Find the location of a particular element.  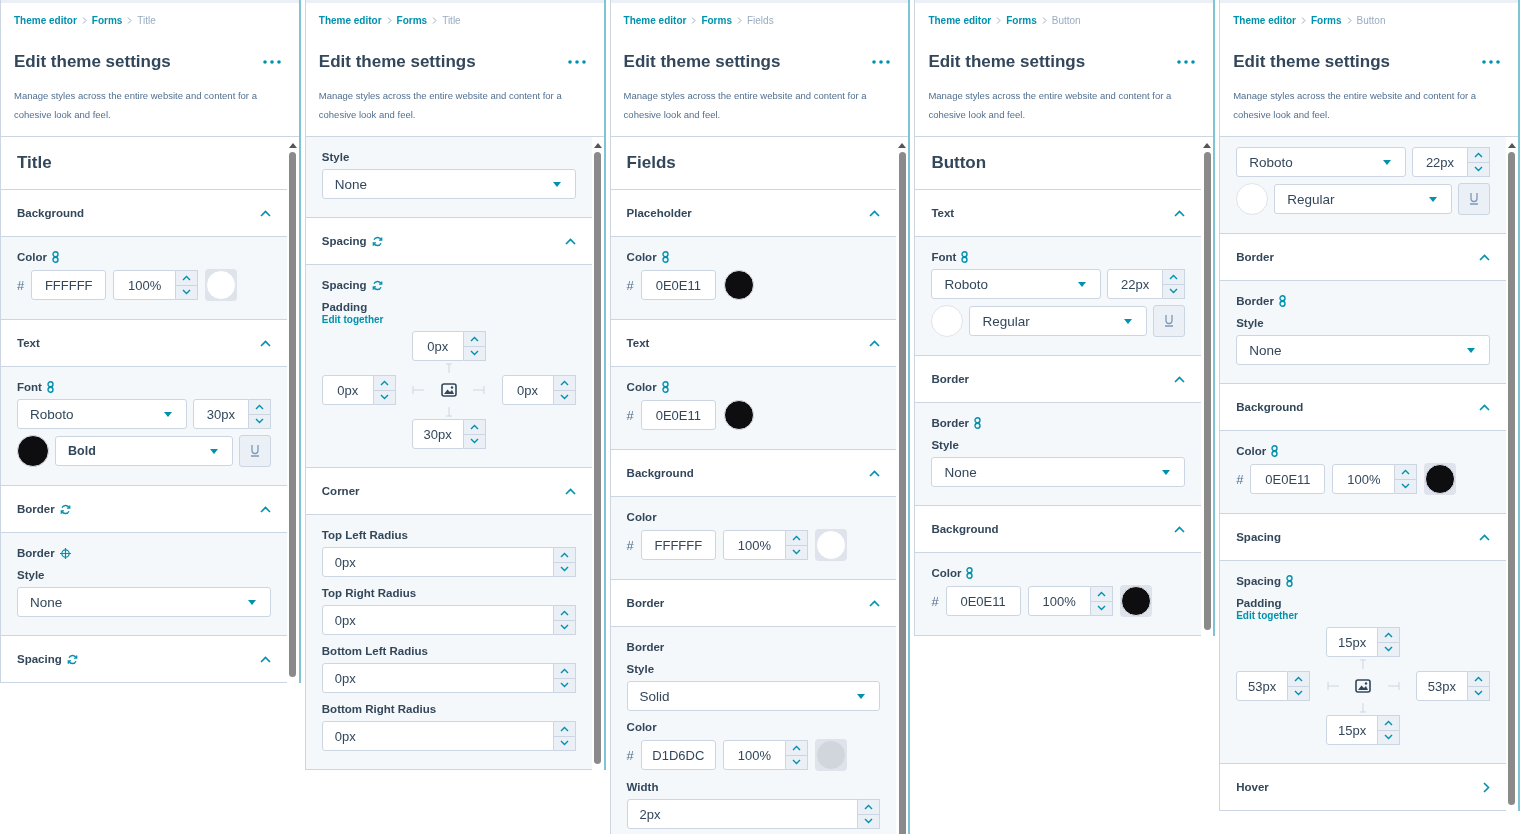

padding-right-field: 53px is located at coordinates (1441, 686).